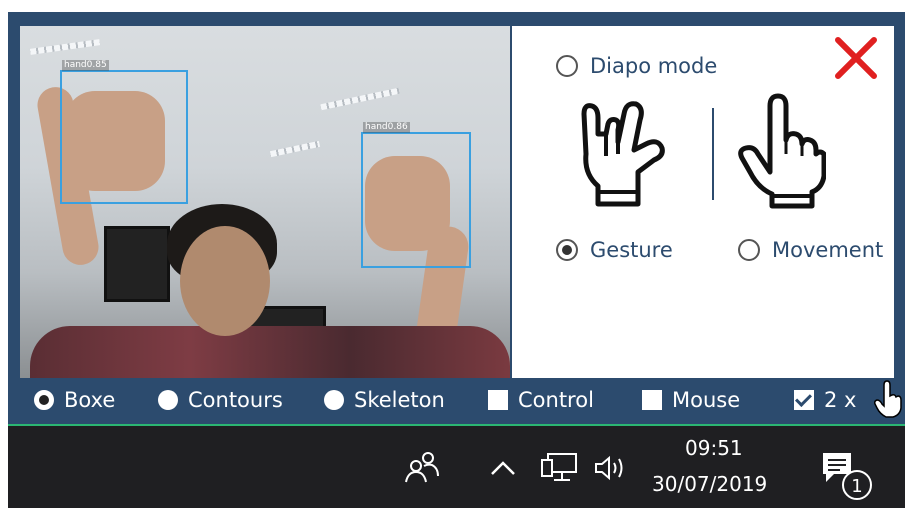  What do you see at coordinates (225, 281) in the screenshot?
I see `person-face` at bounding box center [225, 281].